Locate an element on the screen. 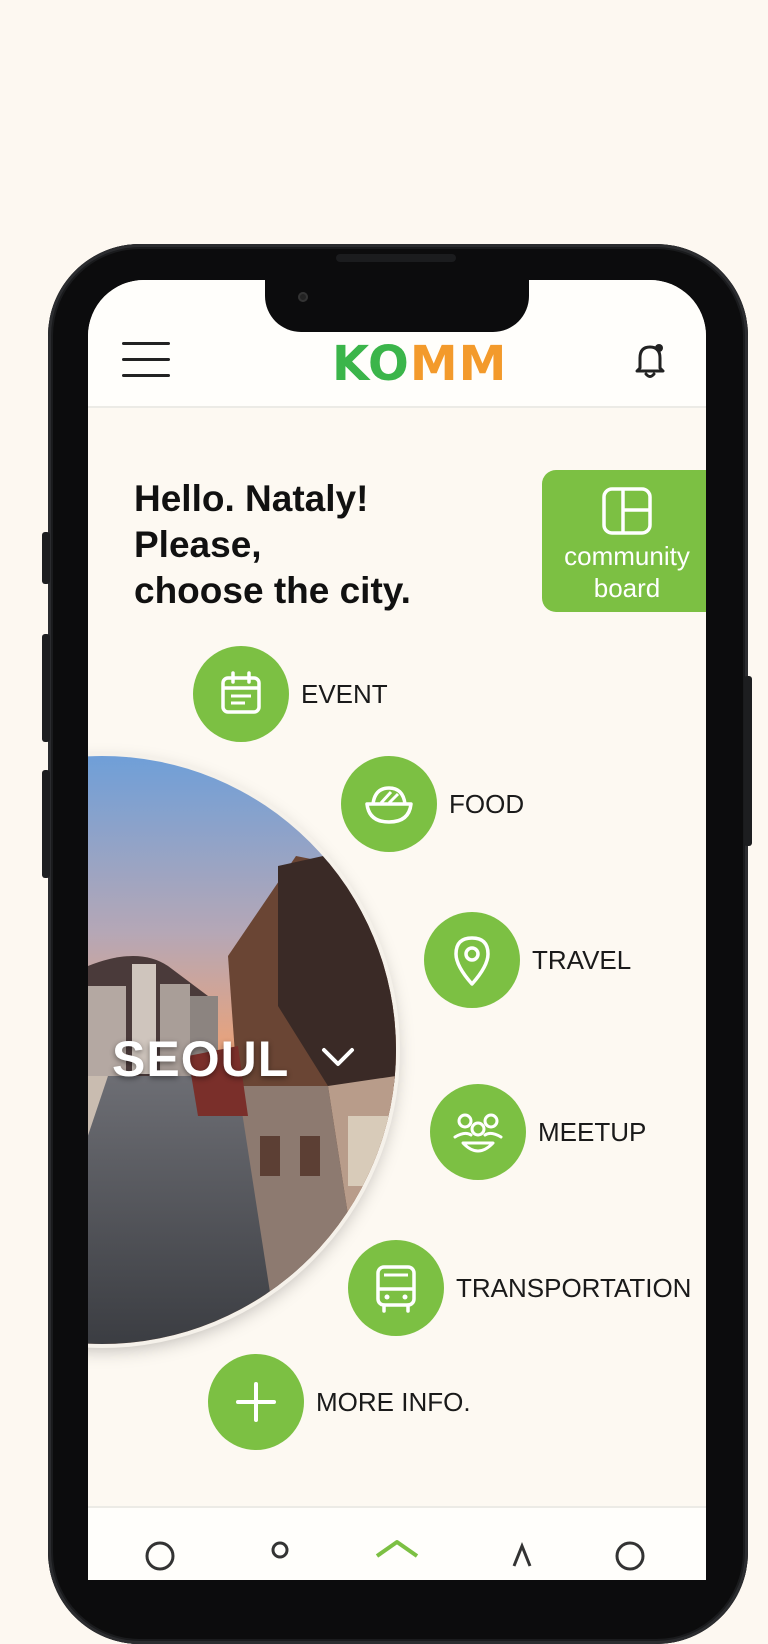 This screenshot has height=1644, width=768. nav-profile-icon is located at coordinates (280, 1556).